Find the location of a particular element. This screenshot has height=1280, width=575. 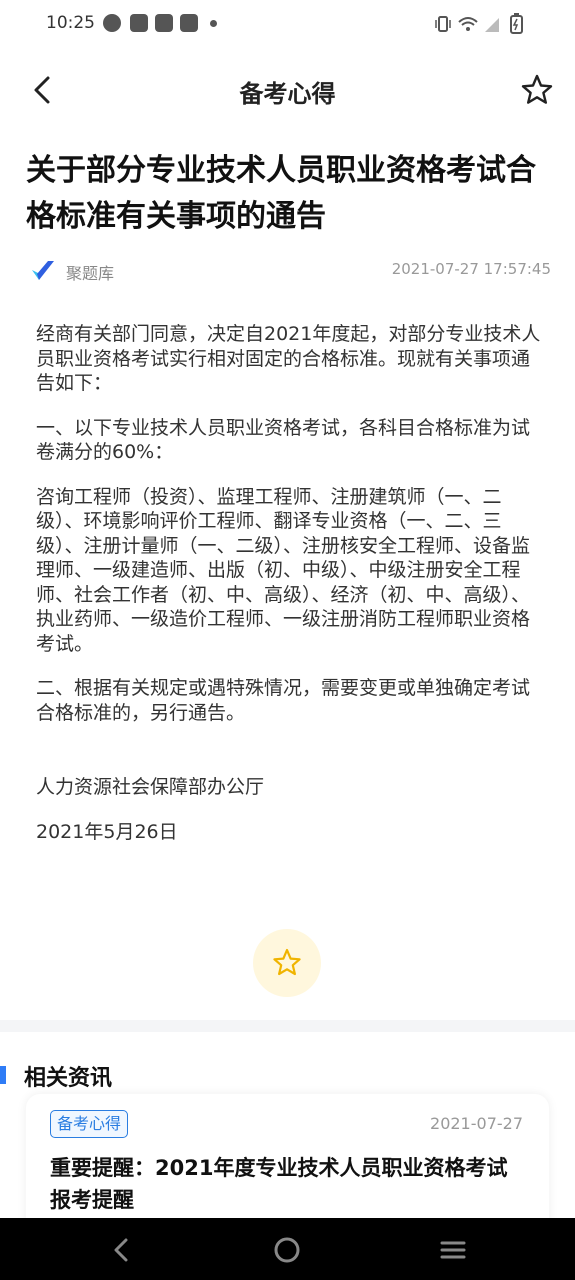

card-date: 2021-07-27 is located at coordinates (476, 1123).